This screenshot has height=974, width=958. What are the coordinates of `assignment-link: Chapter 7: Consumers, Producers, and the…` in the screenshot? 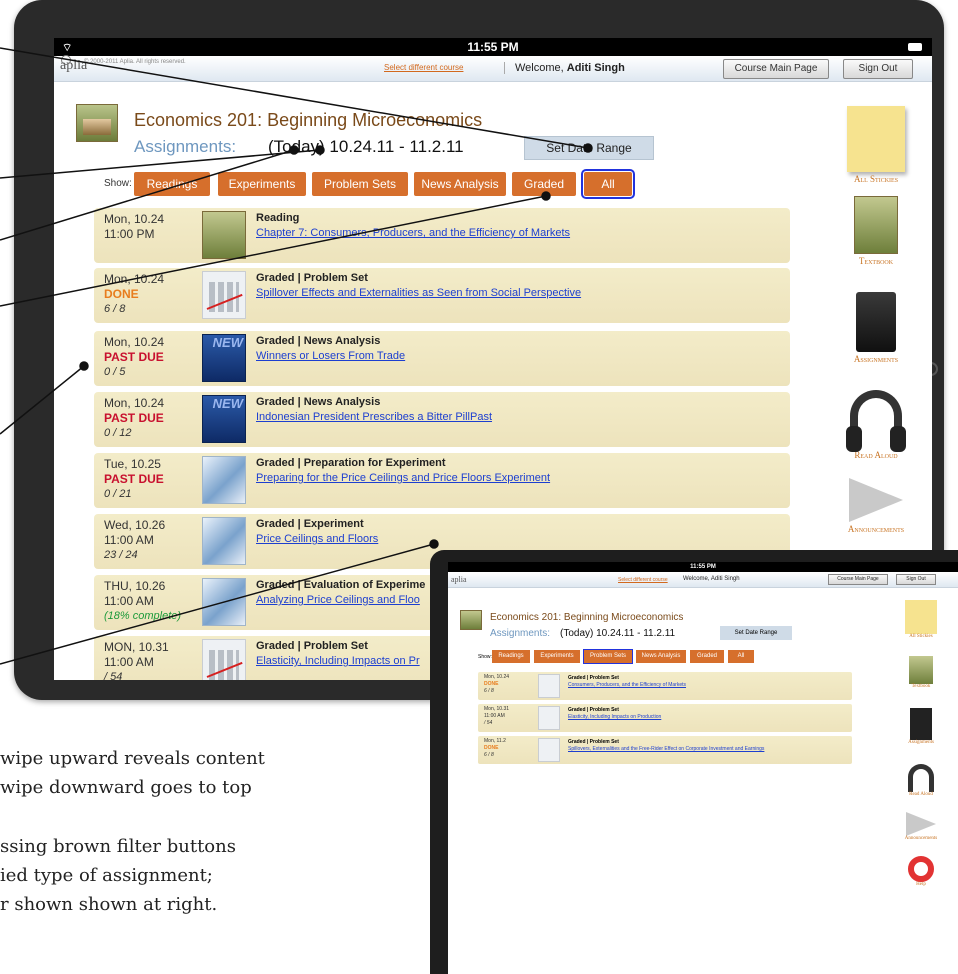 It's located at (413, 233).